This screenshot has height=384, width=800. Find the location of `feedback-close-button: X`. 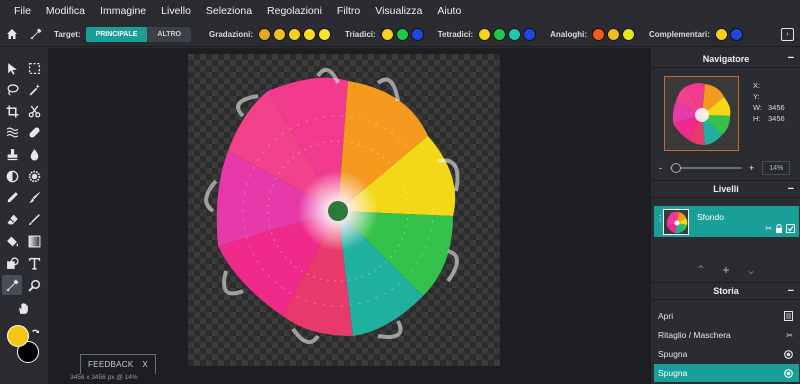

feedback-close-button: X is located at coordinates (145, 364).